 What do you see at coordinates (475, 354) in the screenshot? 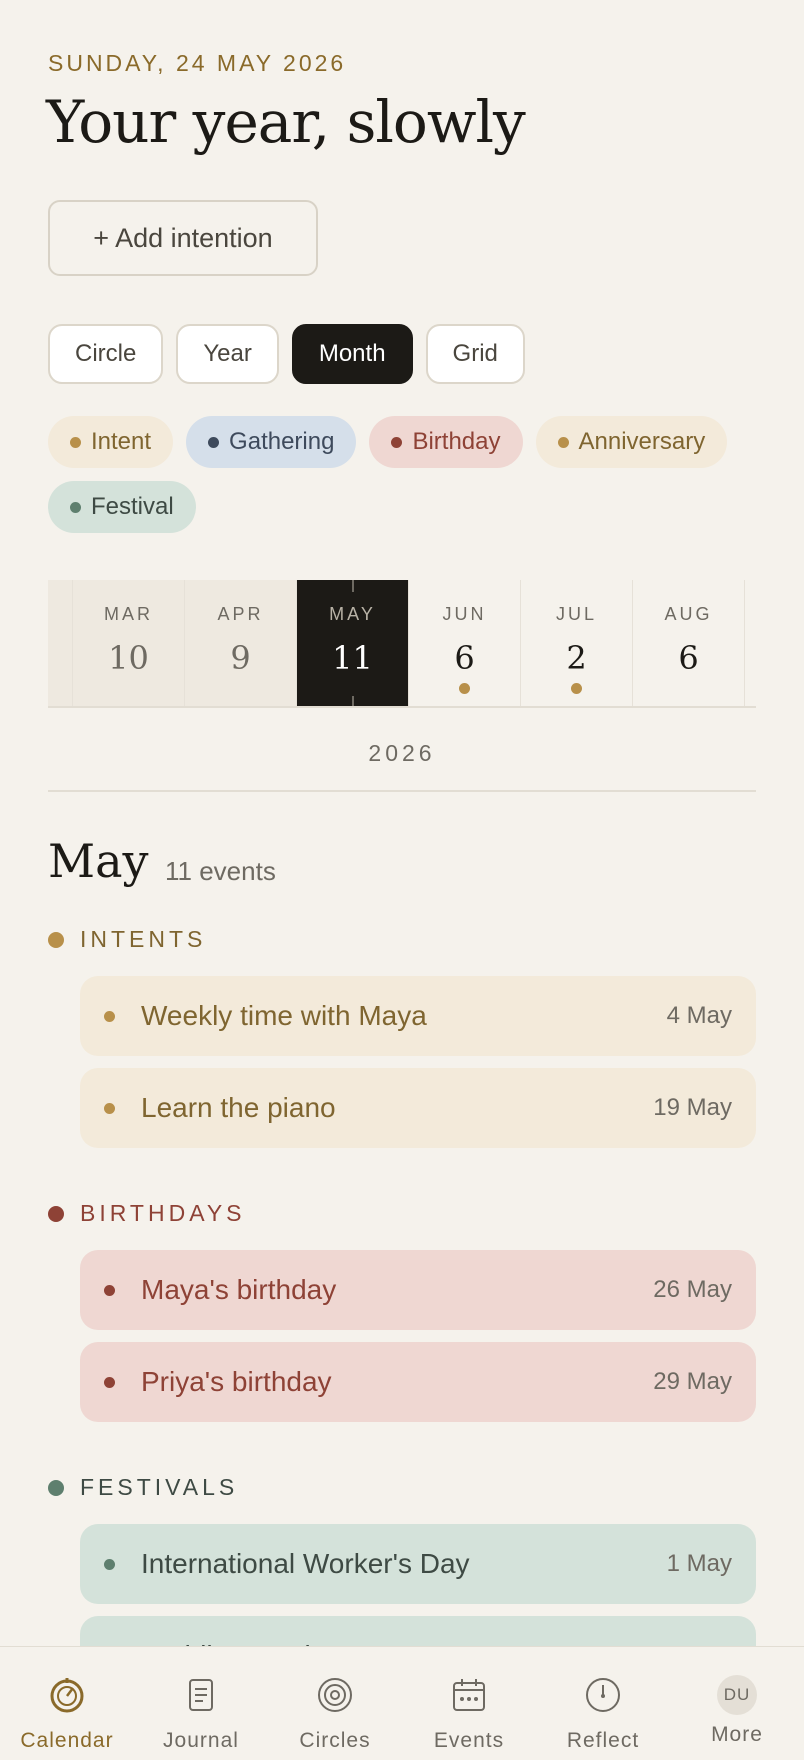
I see `tab-grid: Grid` at bounding box center [475, 354].